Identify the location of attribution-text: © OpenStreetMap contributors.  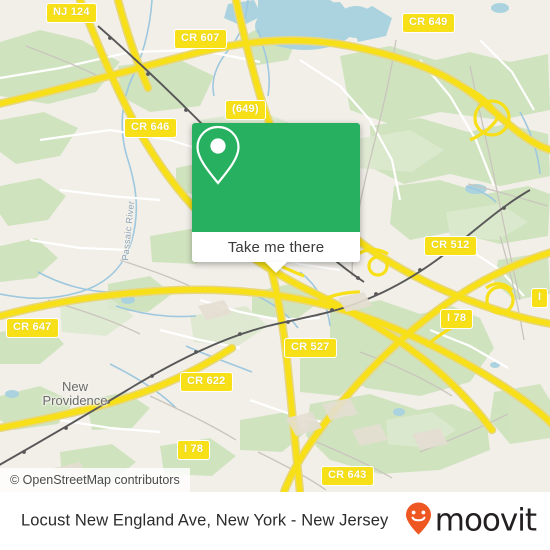
(95, 480).